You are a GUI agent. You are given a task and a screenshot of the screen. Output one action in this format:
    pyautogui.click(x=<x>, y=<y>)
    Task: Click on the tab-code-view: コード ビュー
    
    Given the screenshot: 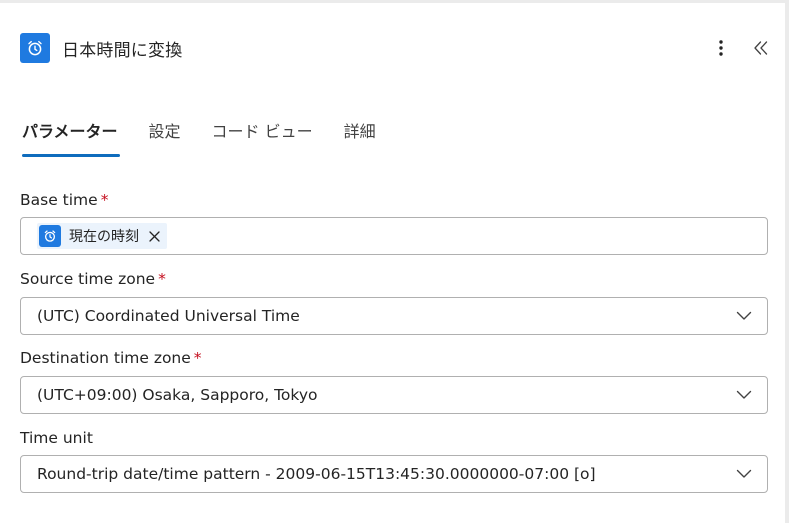 What is the action you would take?
    pyautogui.click(x=262, y=138)
    